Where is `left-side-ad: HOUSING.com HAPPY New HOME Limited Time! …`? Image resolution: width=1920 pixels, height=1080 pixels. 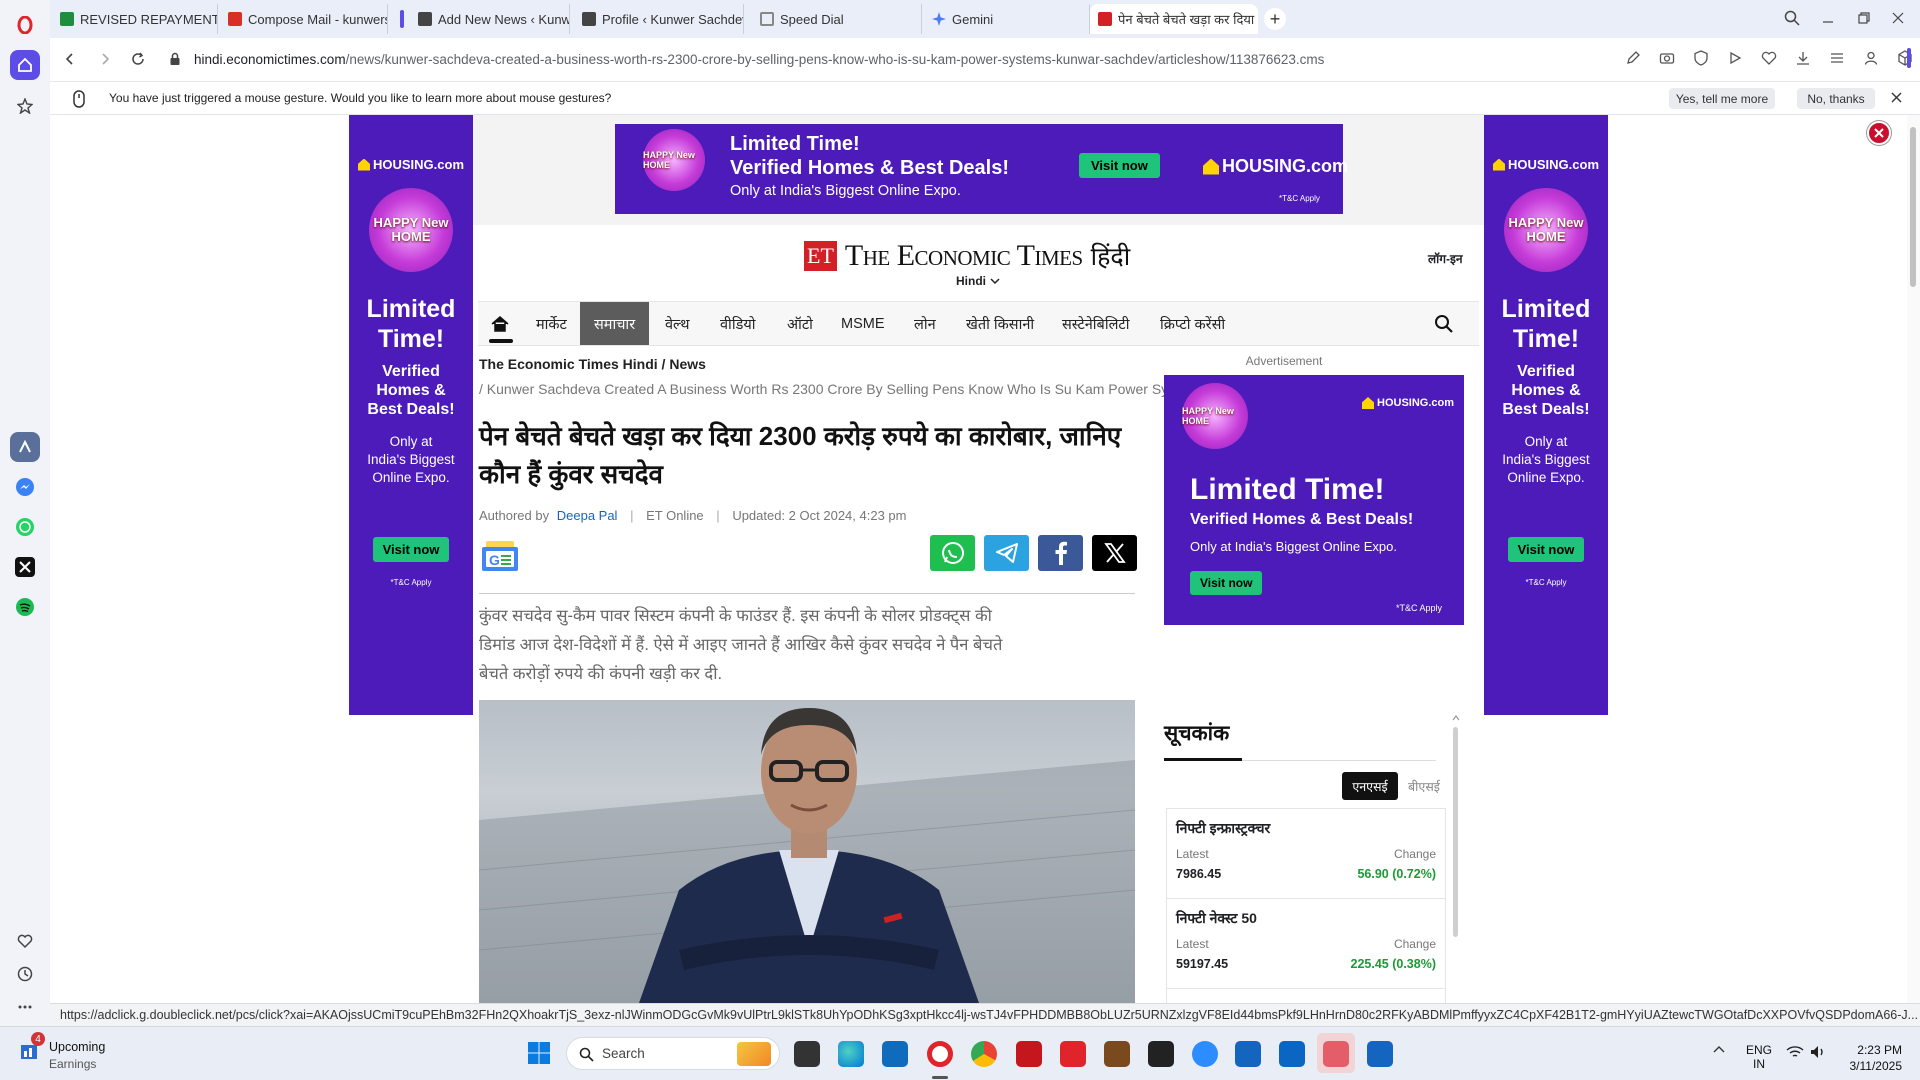 left-side-ad: HOUSING.com HAPPY New HOME Limited Time! … is located at coordinates (411, 415).